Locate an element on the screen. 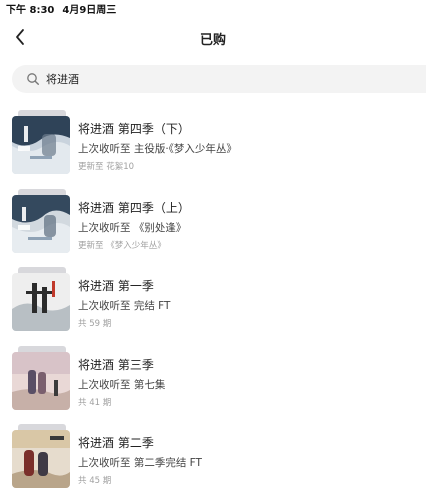 The width and height of the screenshot is (426, 500). status-date: 4月9日周三 is located at coordinates (89, 10).